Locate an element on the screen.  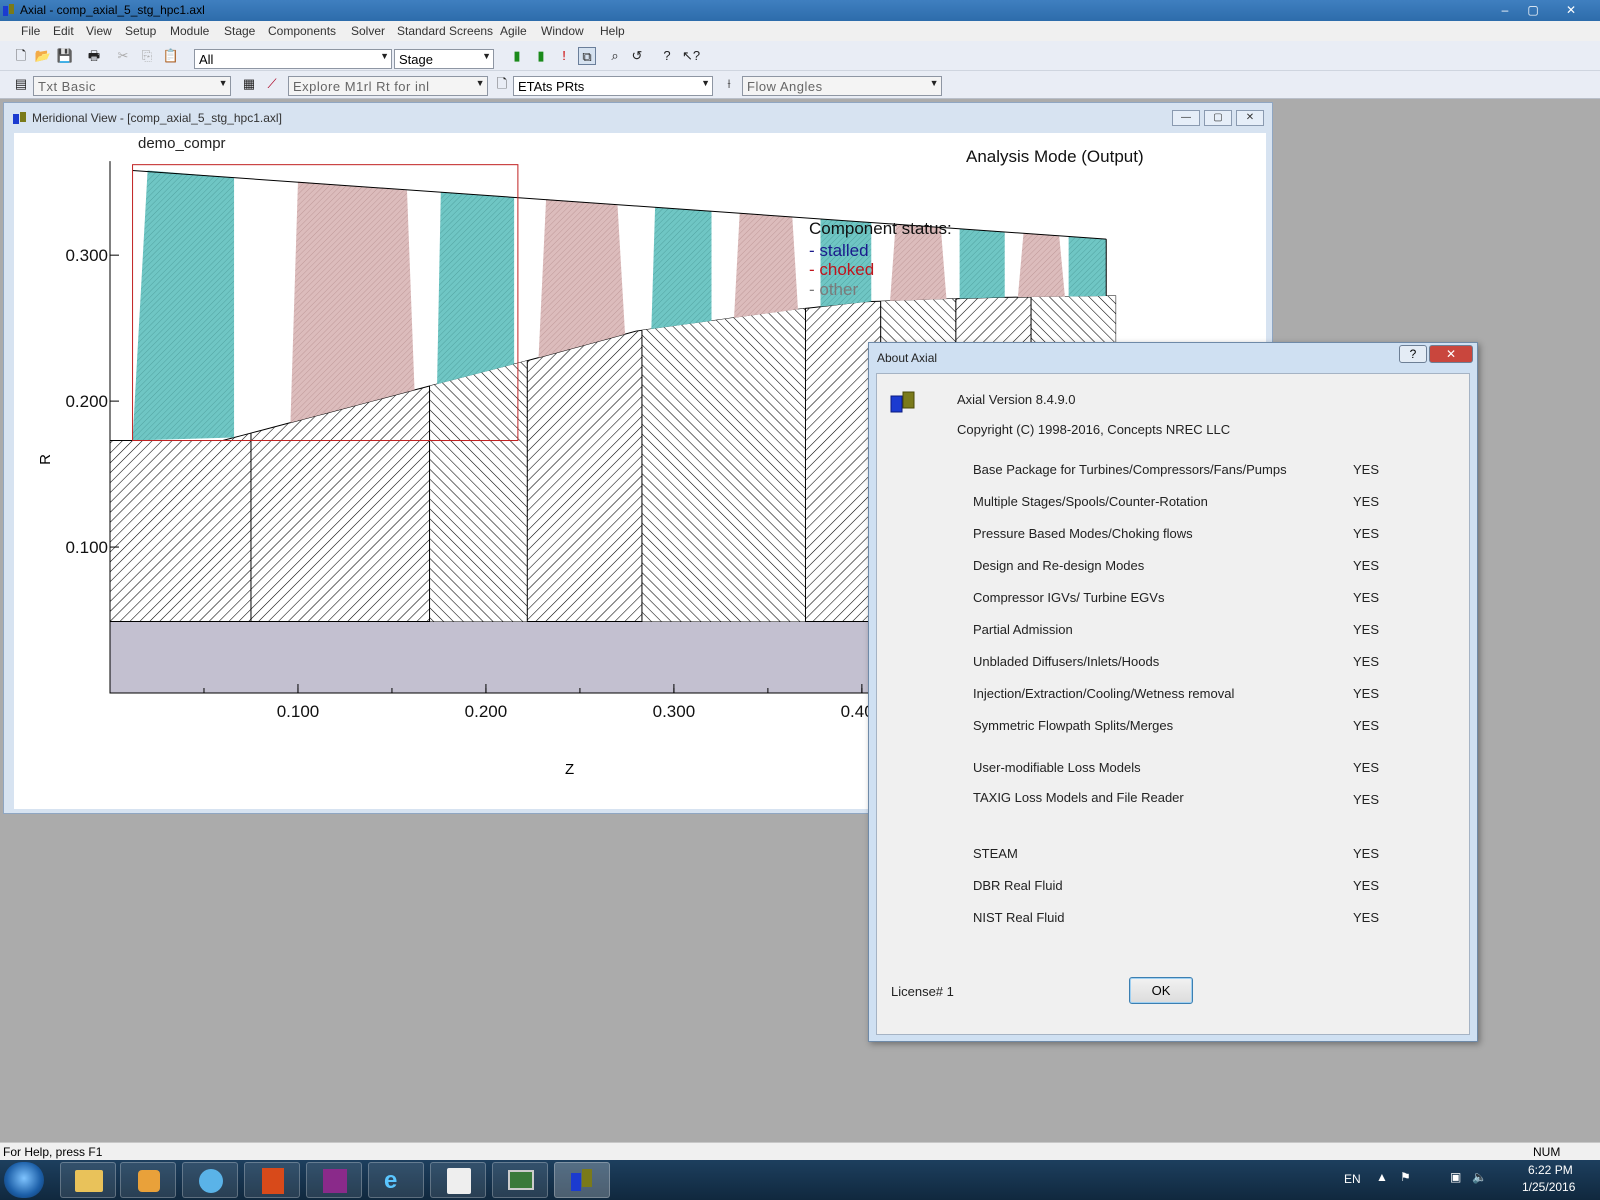
scheduler-taskbar-icon is located at coordinates (458, 1180).